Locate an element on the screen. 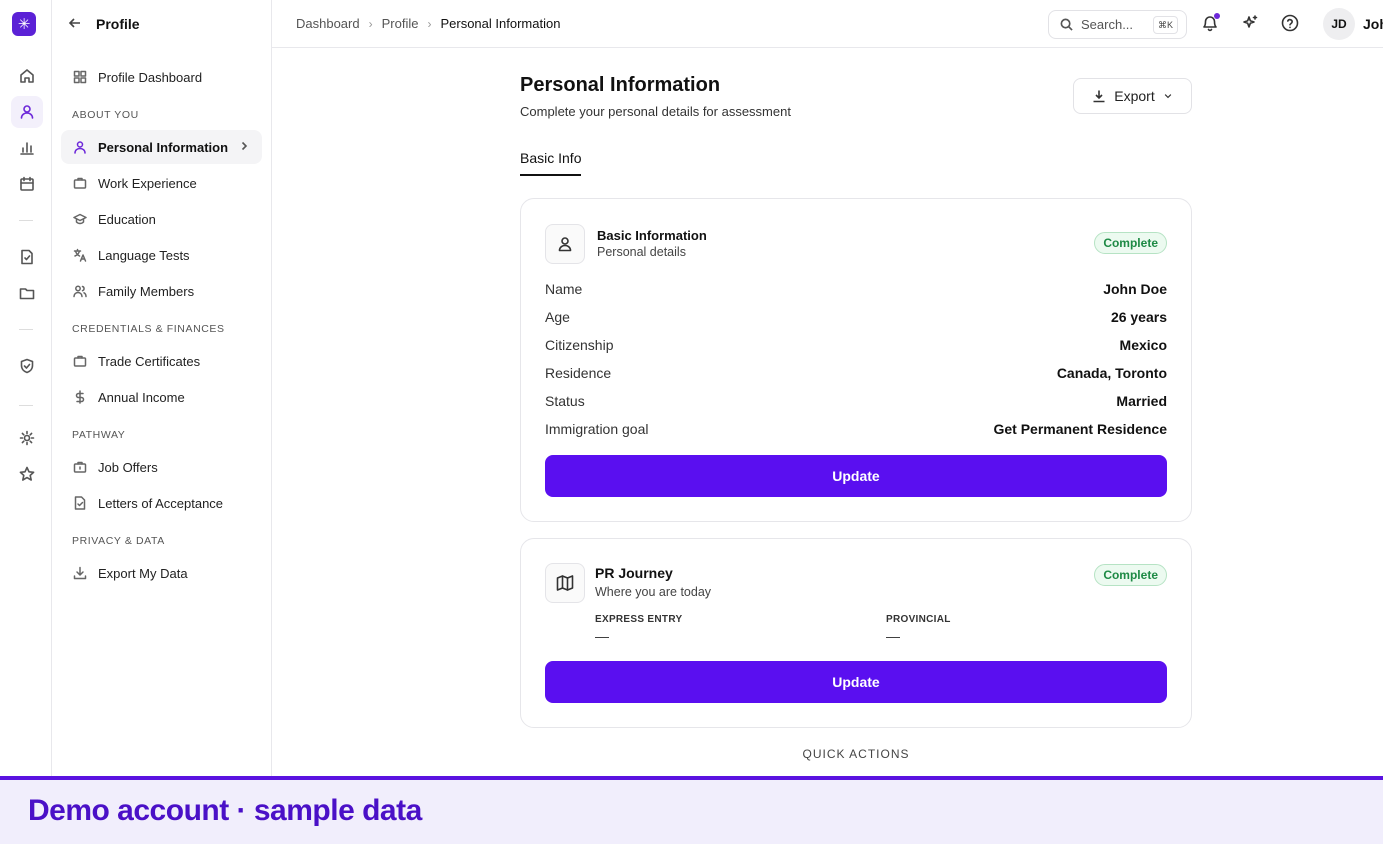 The width and height of the screenshot is (1383, 844). help-icon is located at coordinates (1291, 24).